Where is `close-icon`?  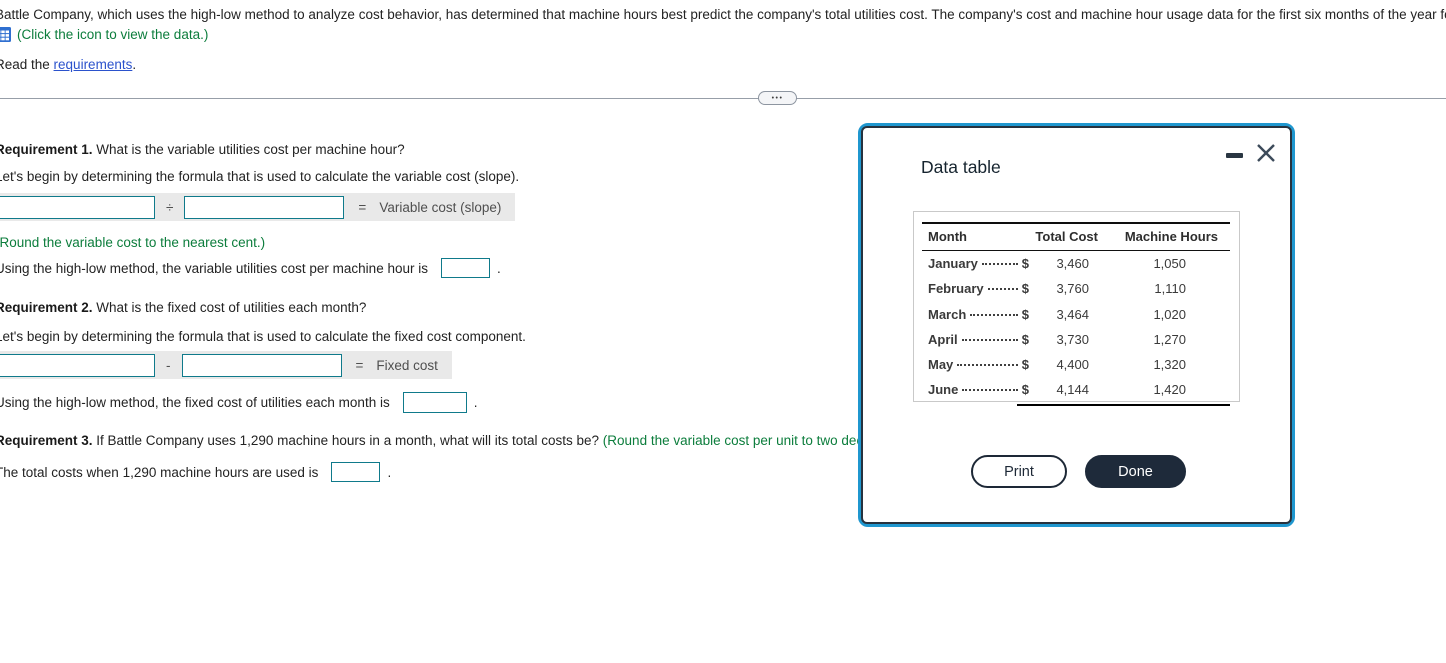
close-icon is located at coordinates (1266, 153).